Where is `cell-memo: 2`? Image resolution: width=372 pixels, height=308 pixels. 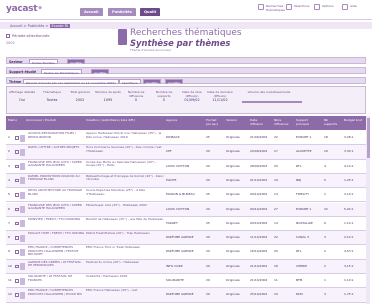
cell-memo: 2 is located at coordinates (9, 152).